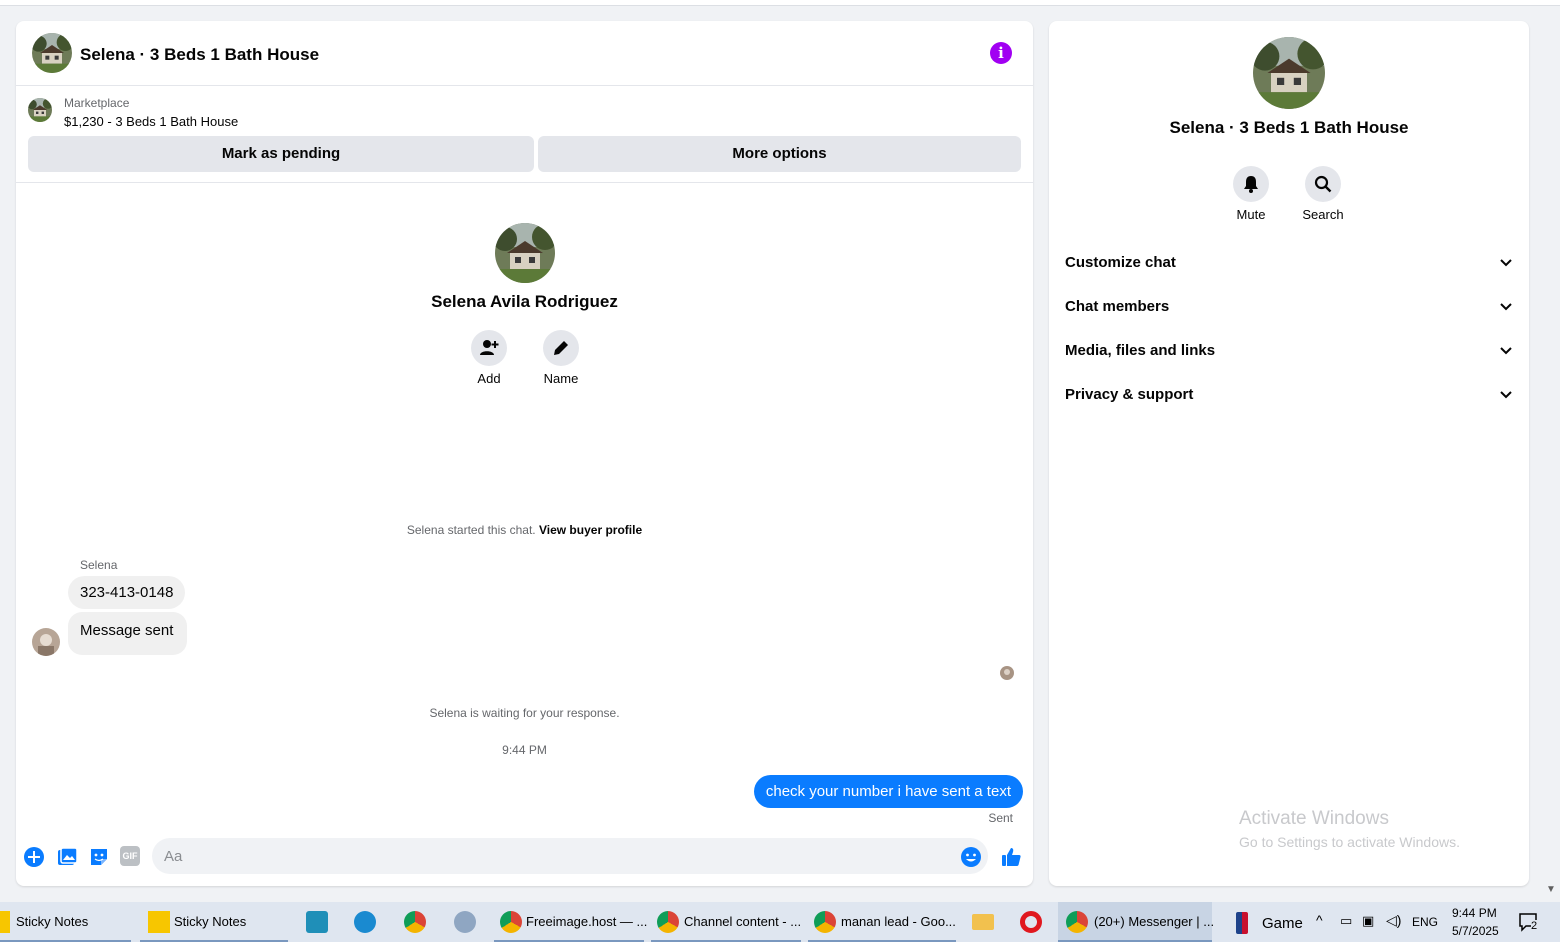 The height and width of the screenshot is (942, 1560). I want to click on message-input, so click(570, 856).